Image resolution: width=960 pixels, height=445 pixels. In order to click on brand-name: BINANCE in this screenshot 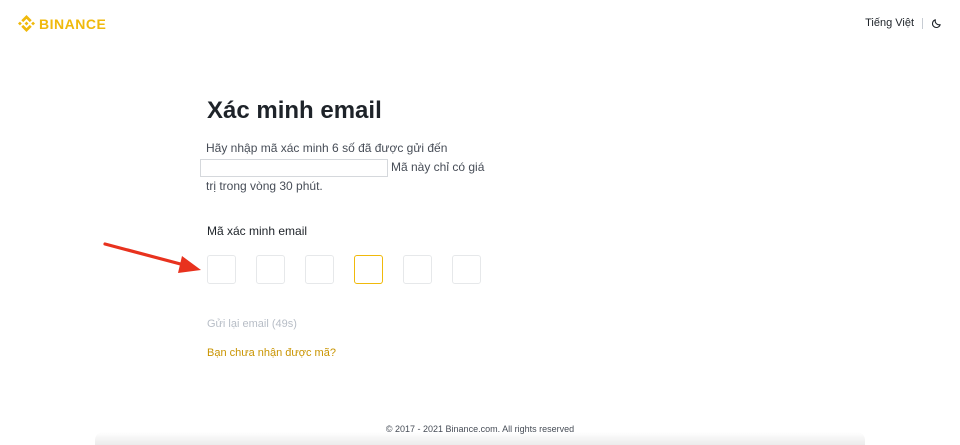, I will do `click(73, 23)`.